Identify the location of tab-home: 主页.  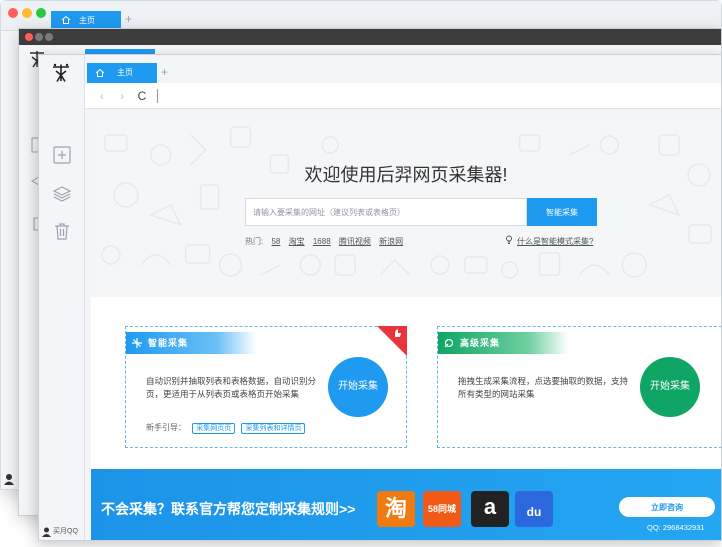
(122, 73).